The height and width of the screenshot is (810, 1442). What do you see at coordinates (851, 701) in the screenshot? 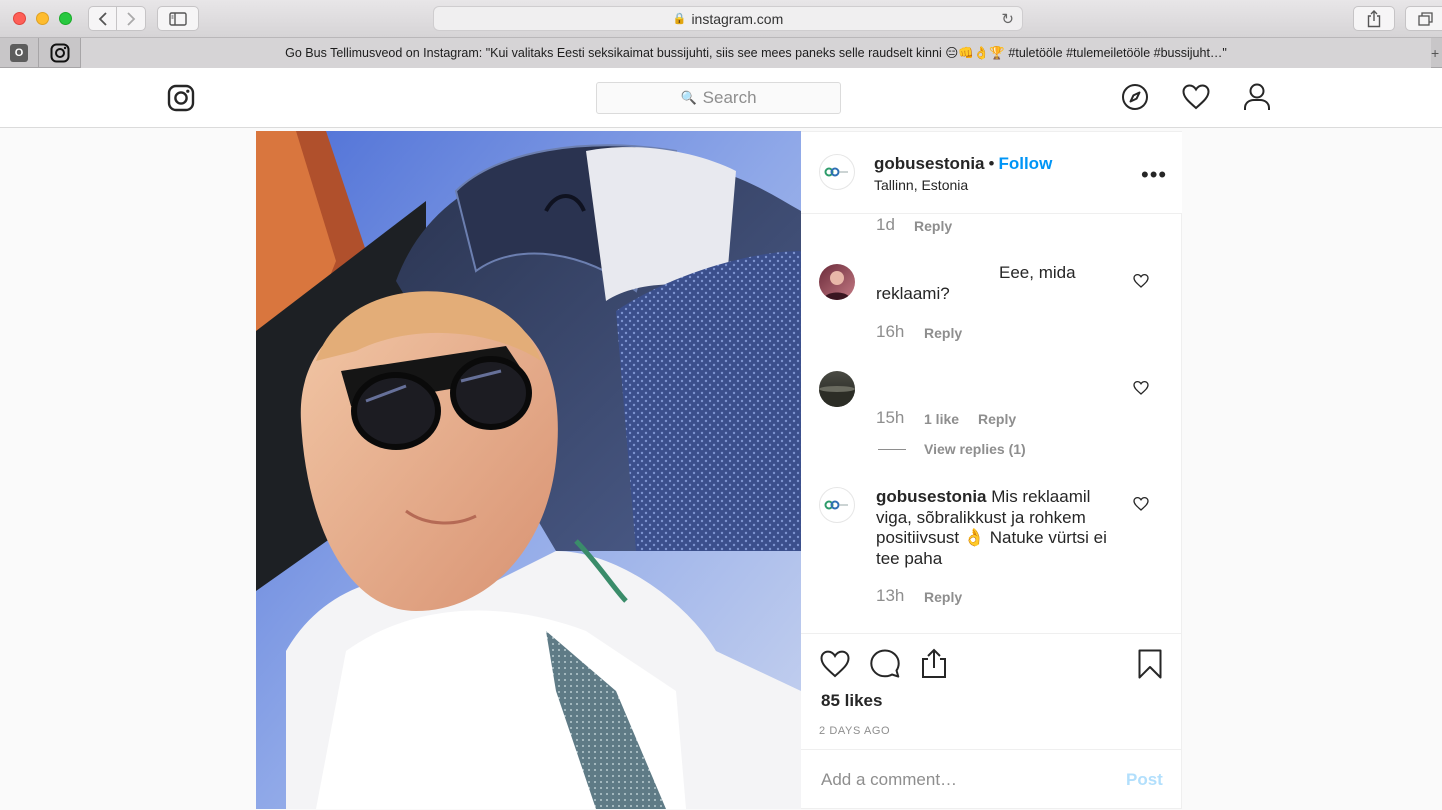
I see `likes-count: 85 likes` at bounding box center [851, 701].